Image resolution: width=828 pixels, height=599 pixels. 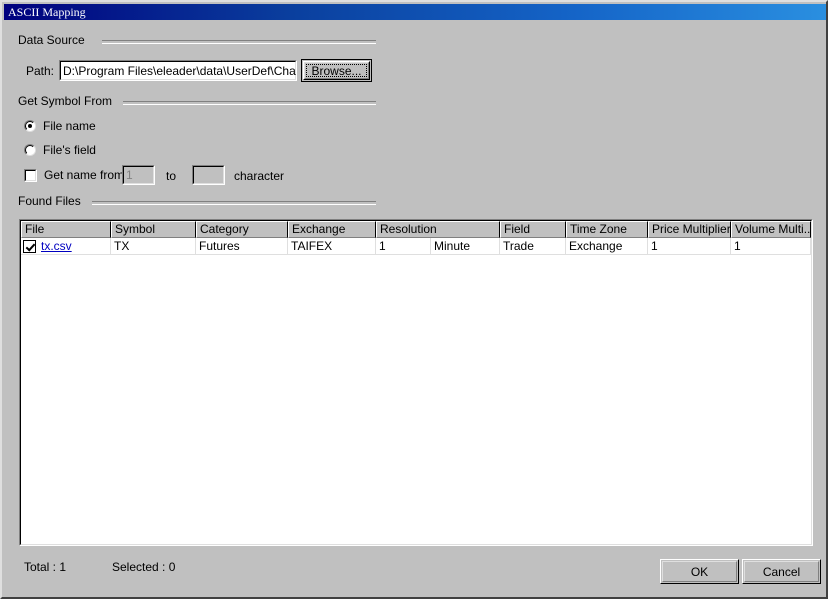 I want to click on data-source-group-line, so click(x=239, y=42).